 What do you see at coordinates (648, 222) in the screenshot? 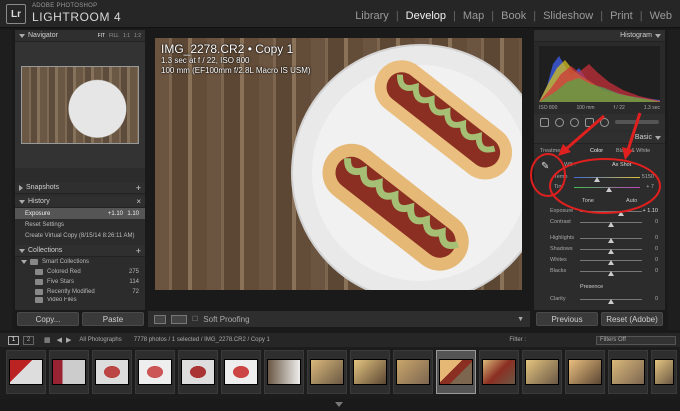
I see `contrast-value: 0` at bounding box center [648, 222].